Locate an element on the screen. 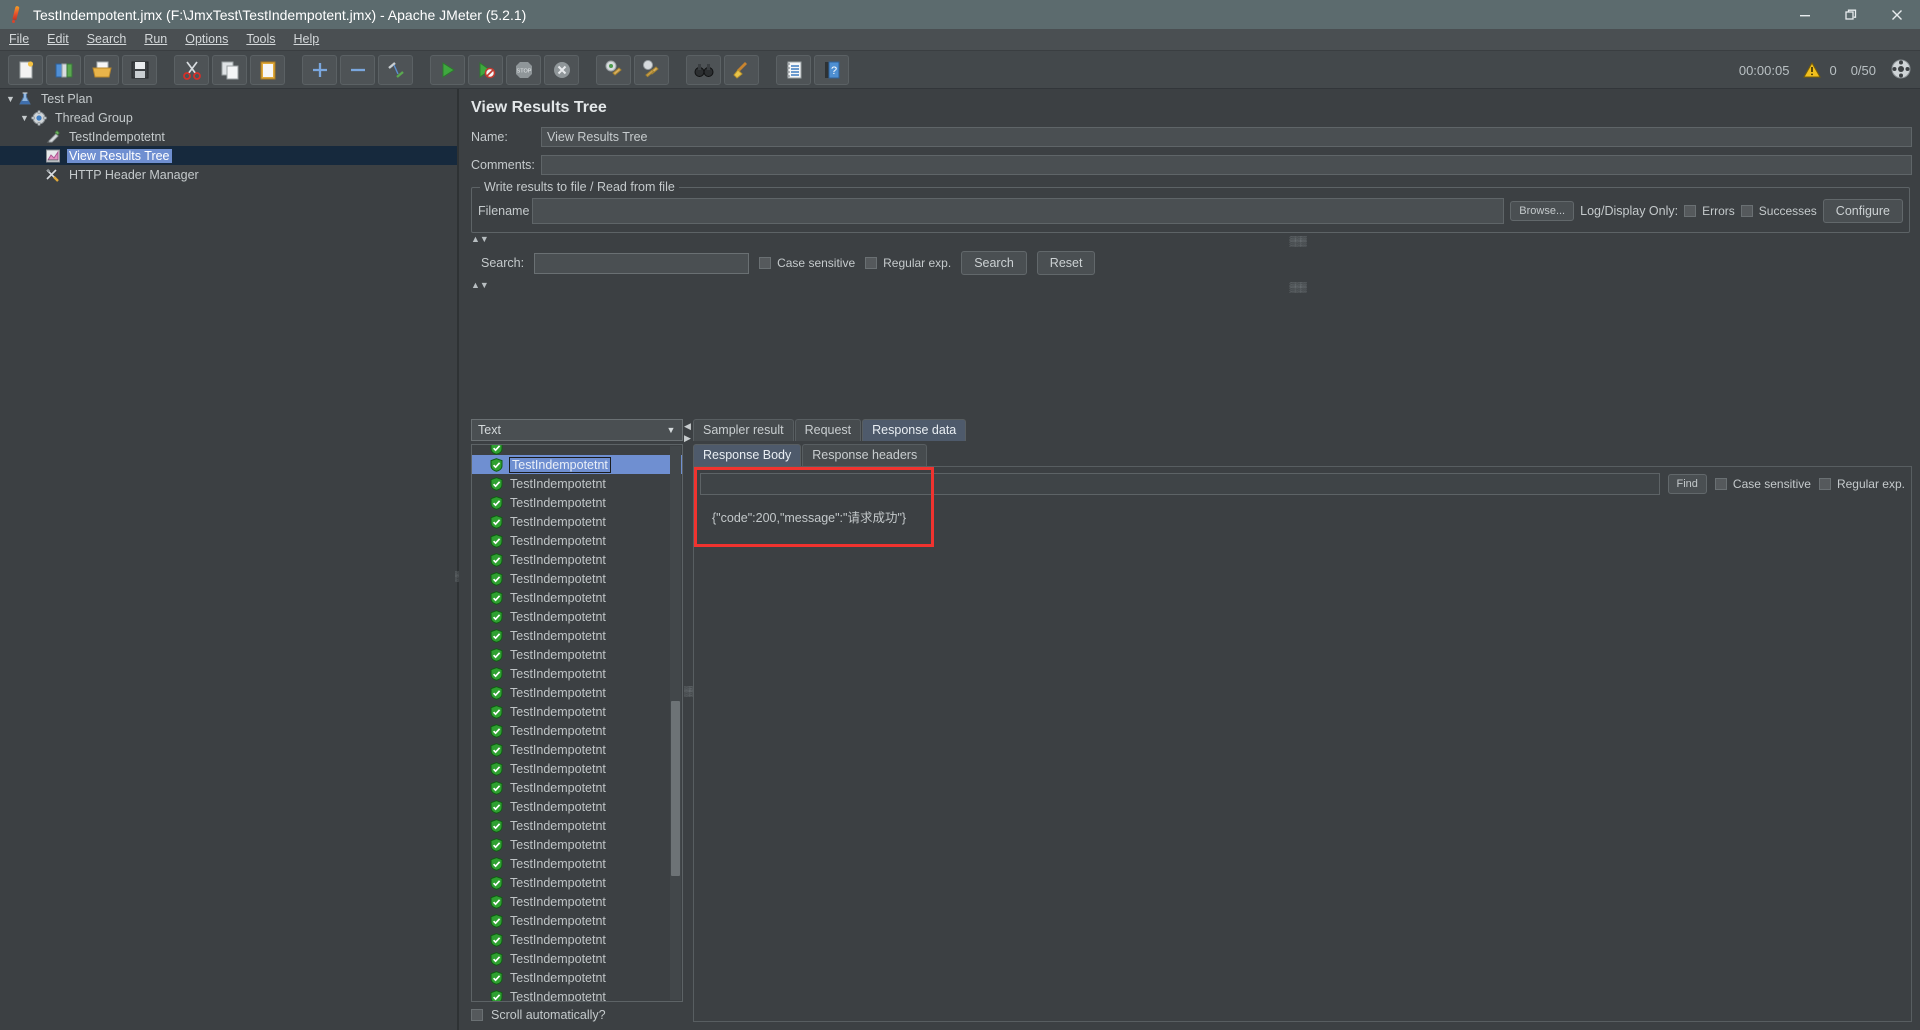  find-case-sensitive-checkbox is located at coordinates (1720, 484).